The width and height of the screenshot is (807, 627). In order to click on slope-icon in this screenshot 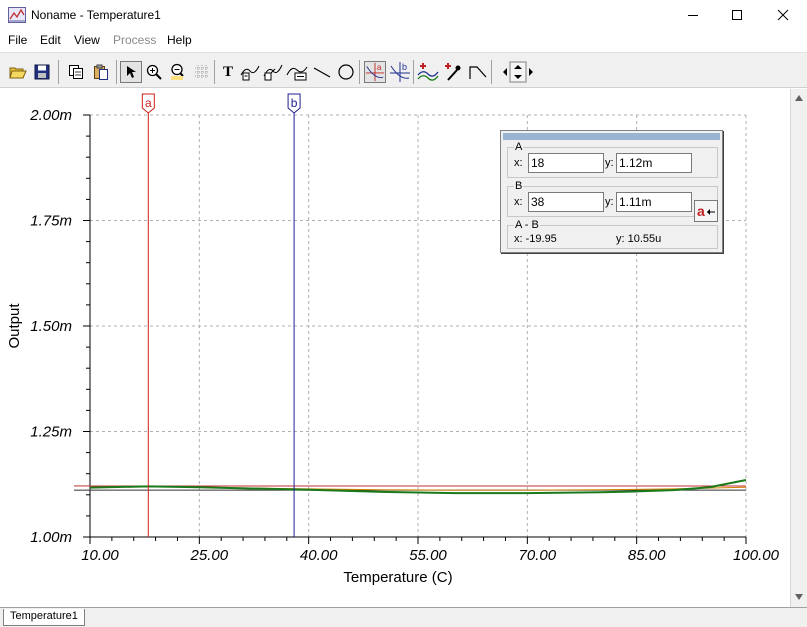, I will do `click(478, 72)`.